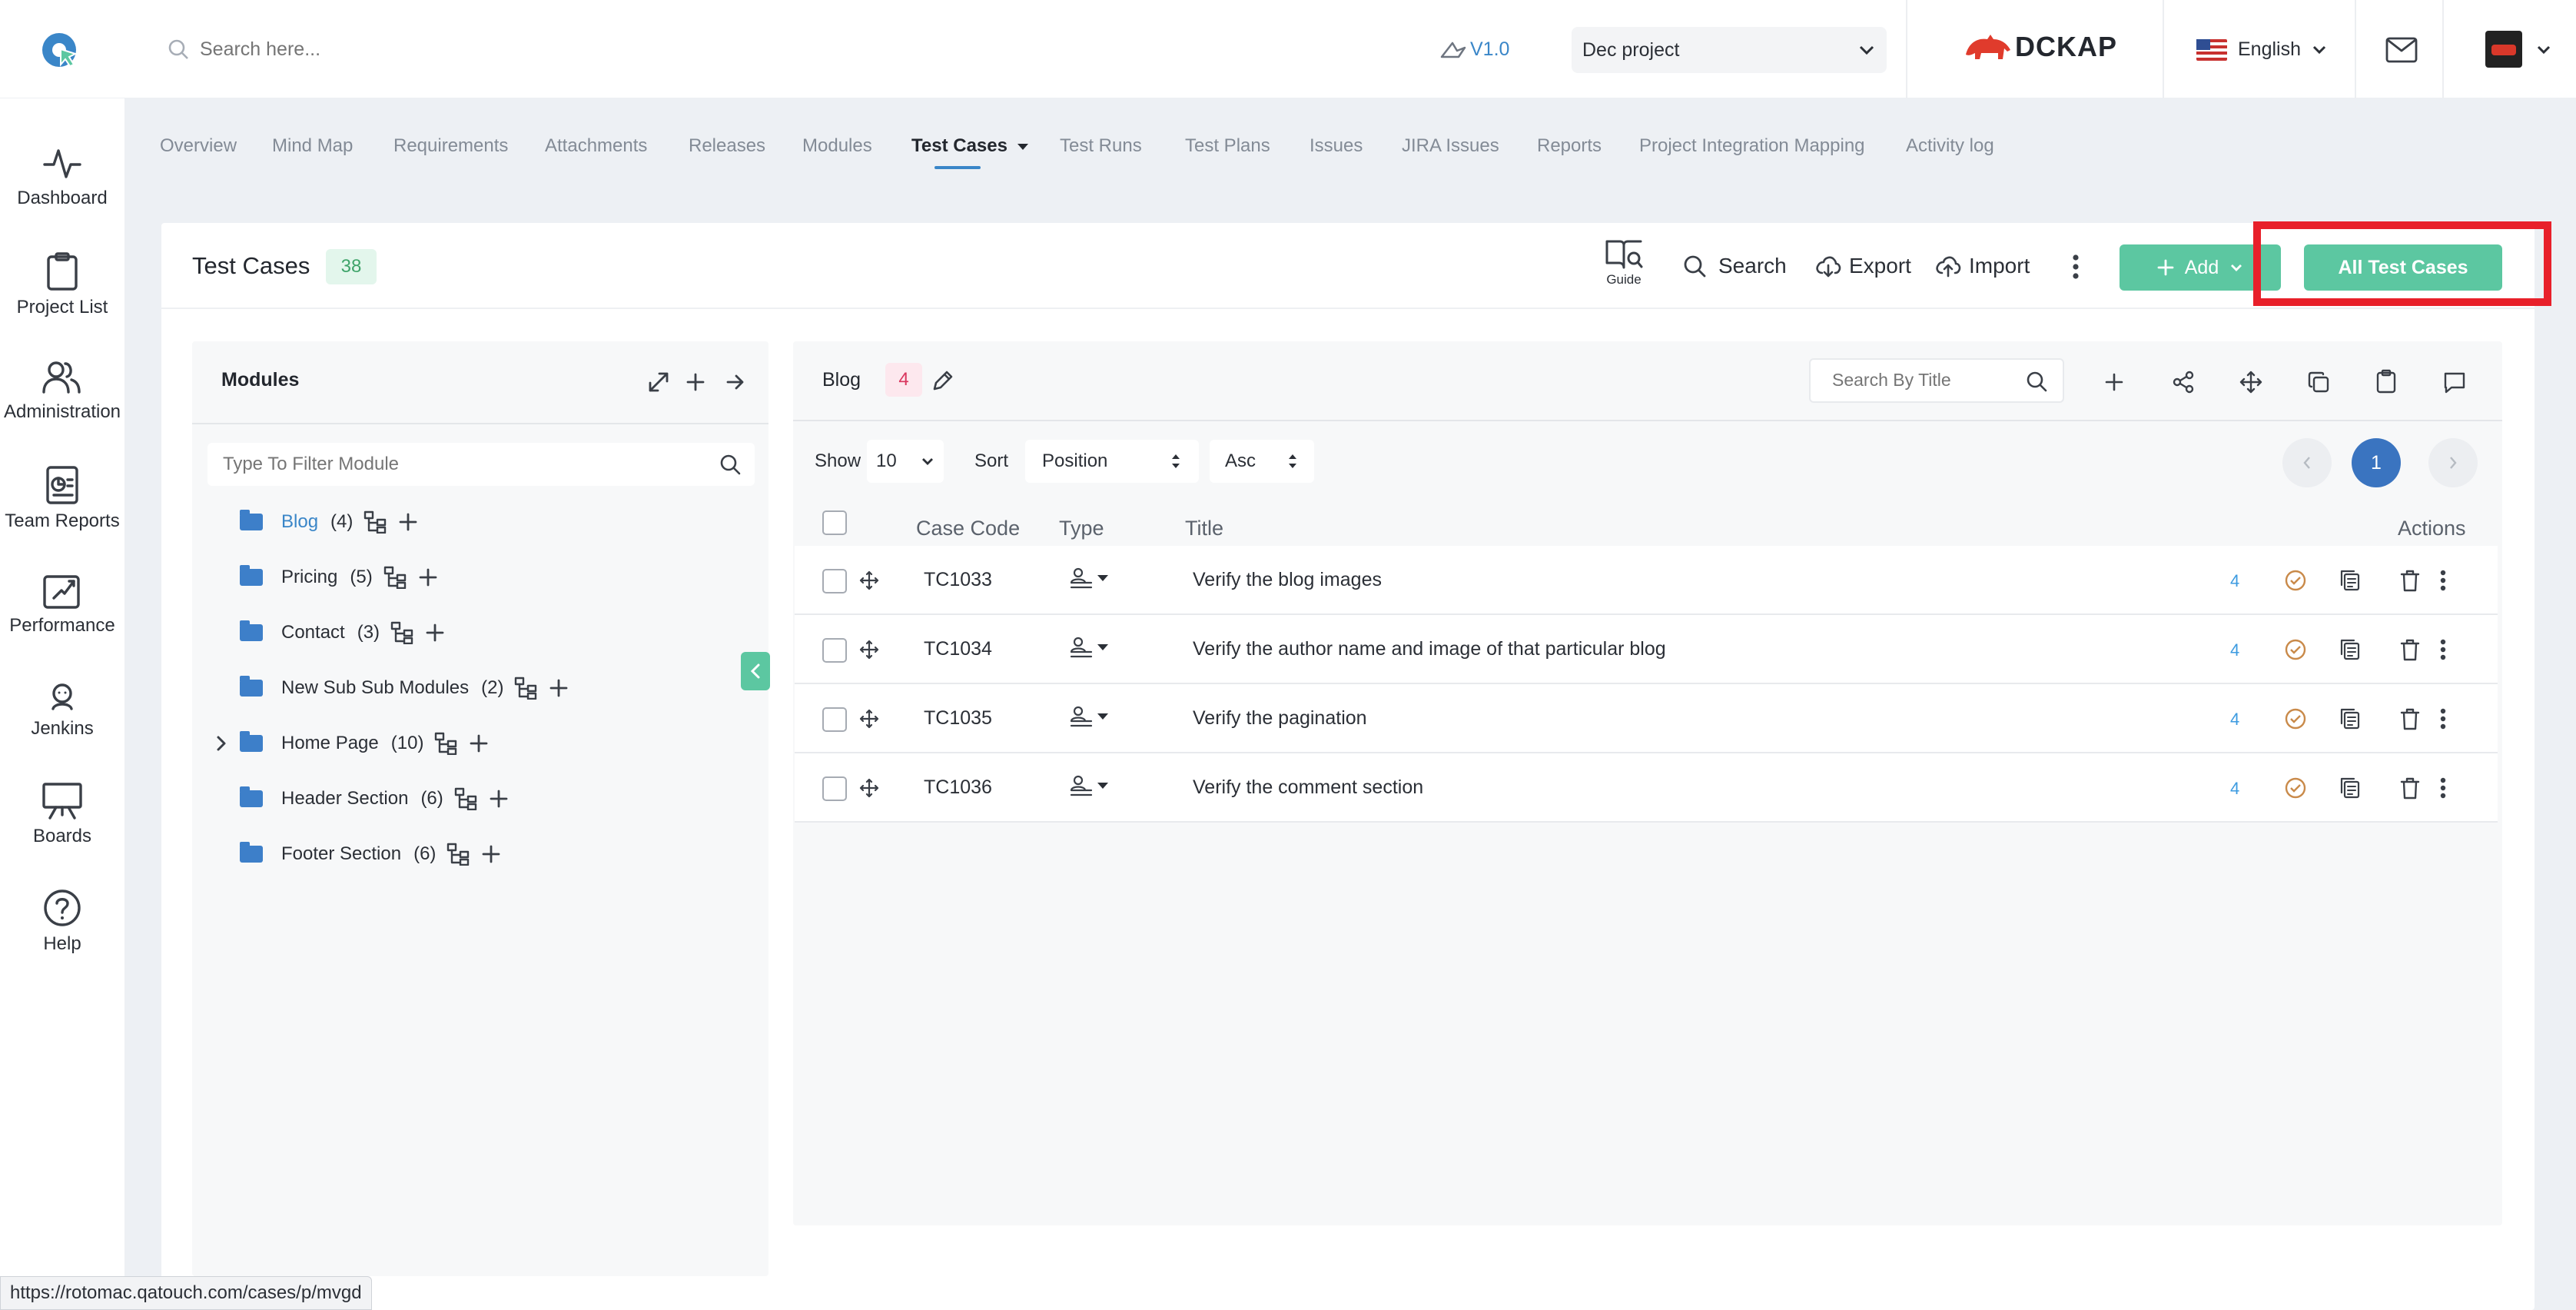 This screenshot has width=2576, height=1310. Describe the element at coordinates (596, 146) in the screenshot. I see `tab-attachments: Attachments` at that location.